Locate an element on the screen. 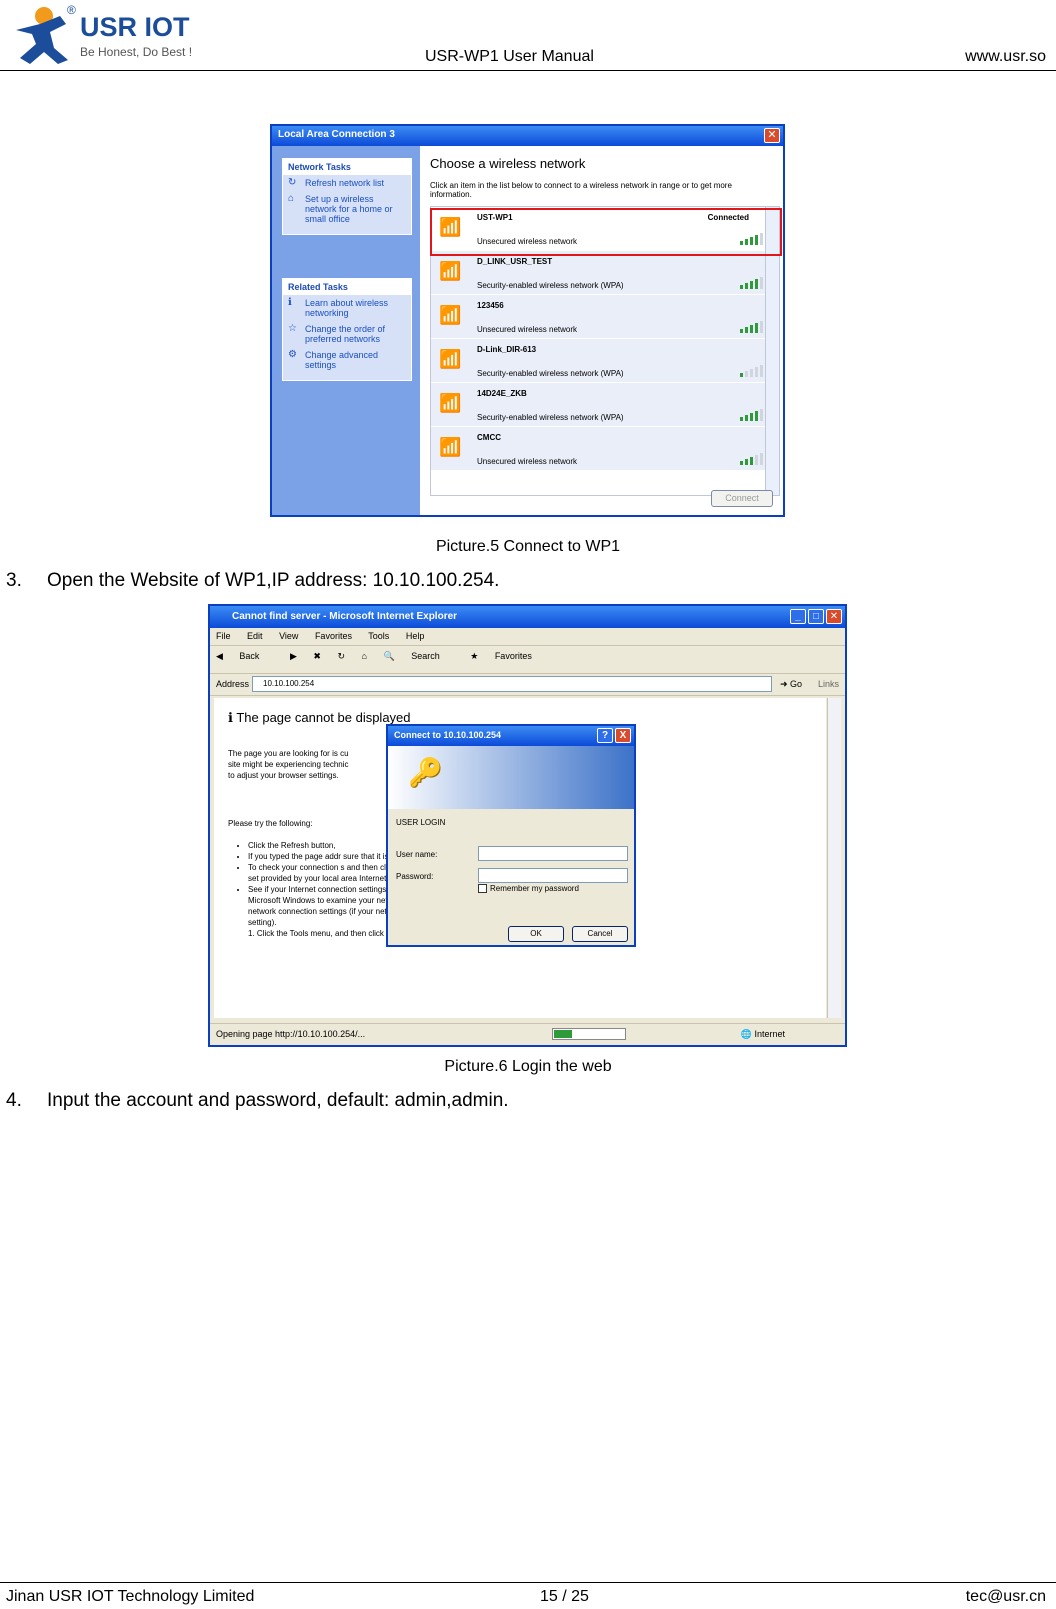 The image size is (1056, 1609). menu-help: Help is located at coordinates (415, 636).